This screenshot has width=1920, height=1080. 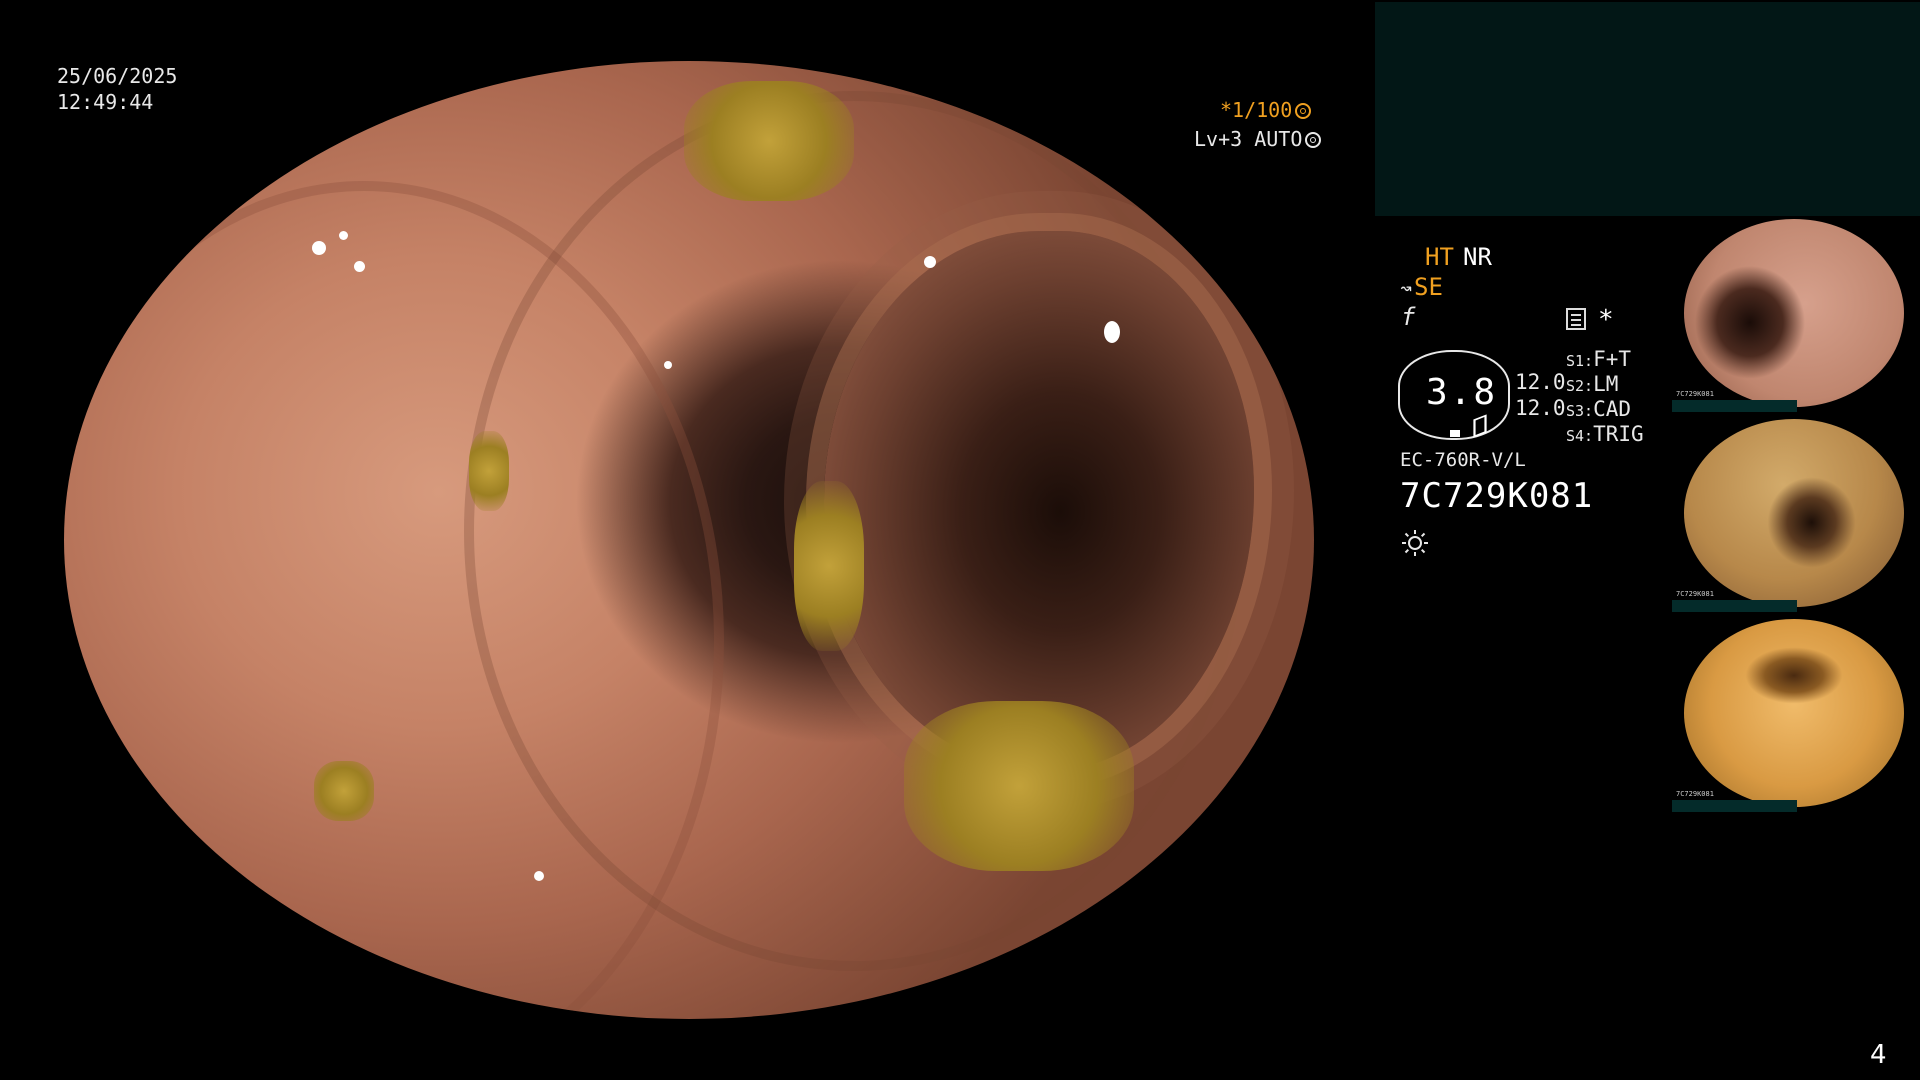 I want to click on switch-4: S4:TRIG, so click(x=1605, y=434).